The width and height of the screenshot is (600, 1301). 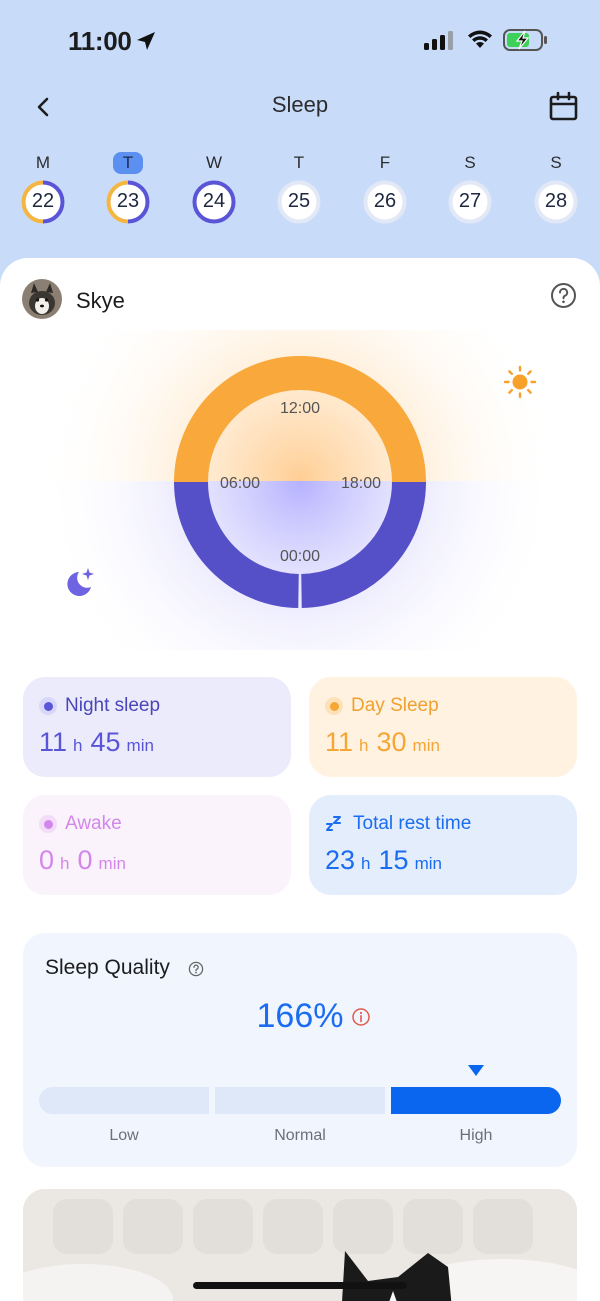 What do you see at coordinates (299, 188) in the screenshot?
I see `day-25: T 25` at bounding box center [299, 188].